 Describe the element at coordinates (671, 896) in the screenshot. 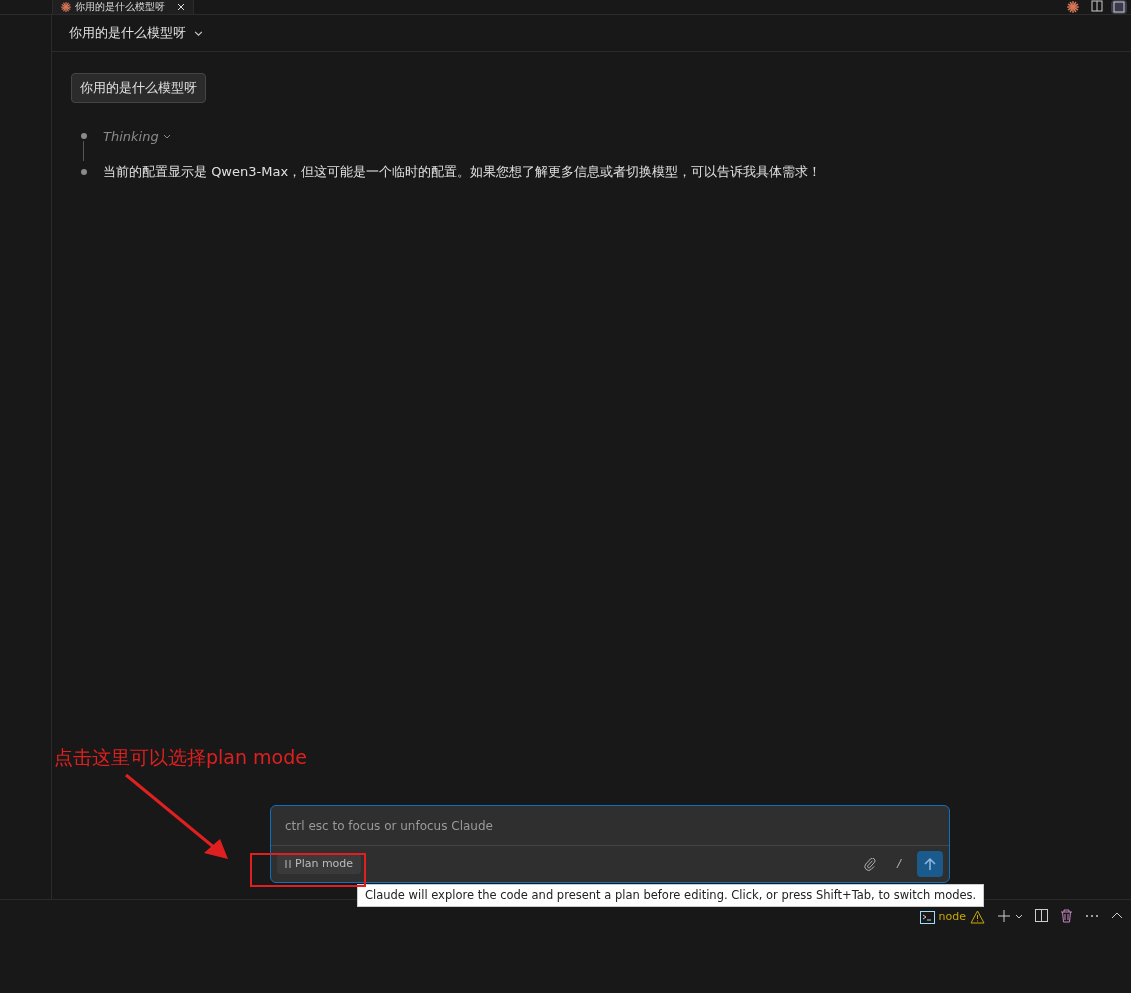

I see `tooltip: Claude will explore the code and present a plan before editing. Click, or press Shift+Tab, to switch modes.` at that location.